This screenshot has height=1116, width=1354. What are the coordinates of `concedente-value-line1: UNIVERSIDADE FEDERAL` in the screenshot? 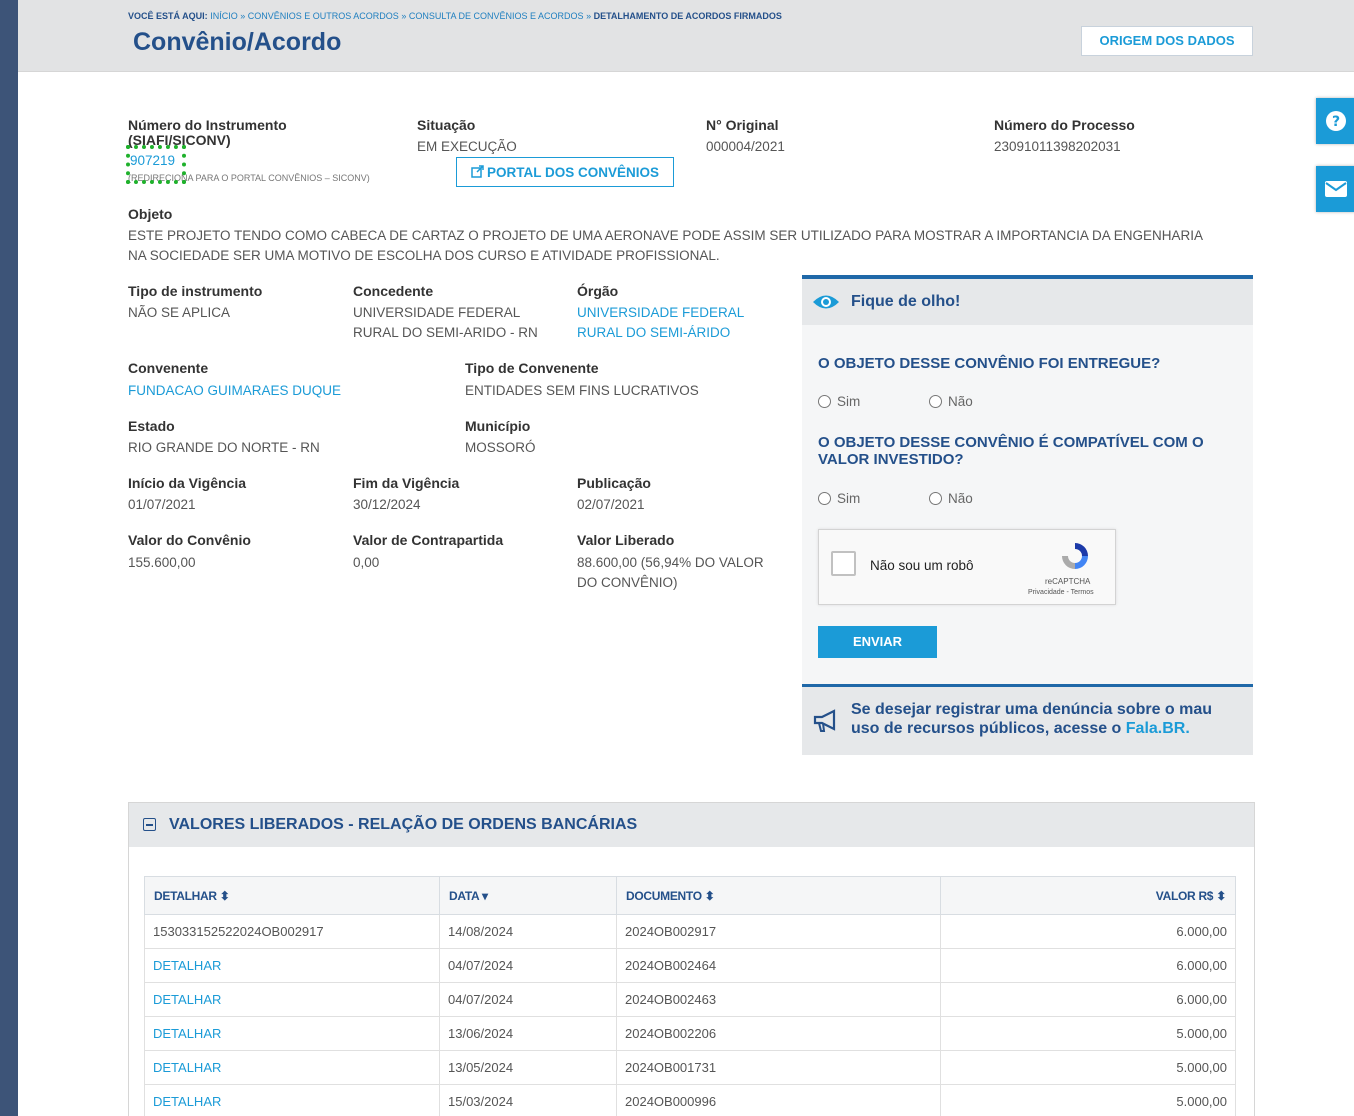 It's located at (437, 312).